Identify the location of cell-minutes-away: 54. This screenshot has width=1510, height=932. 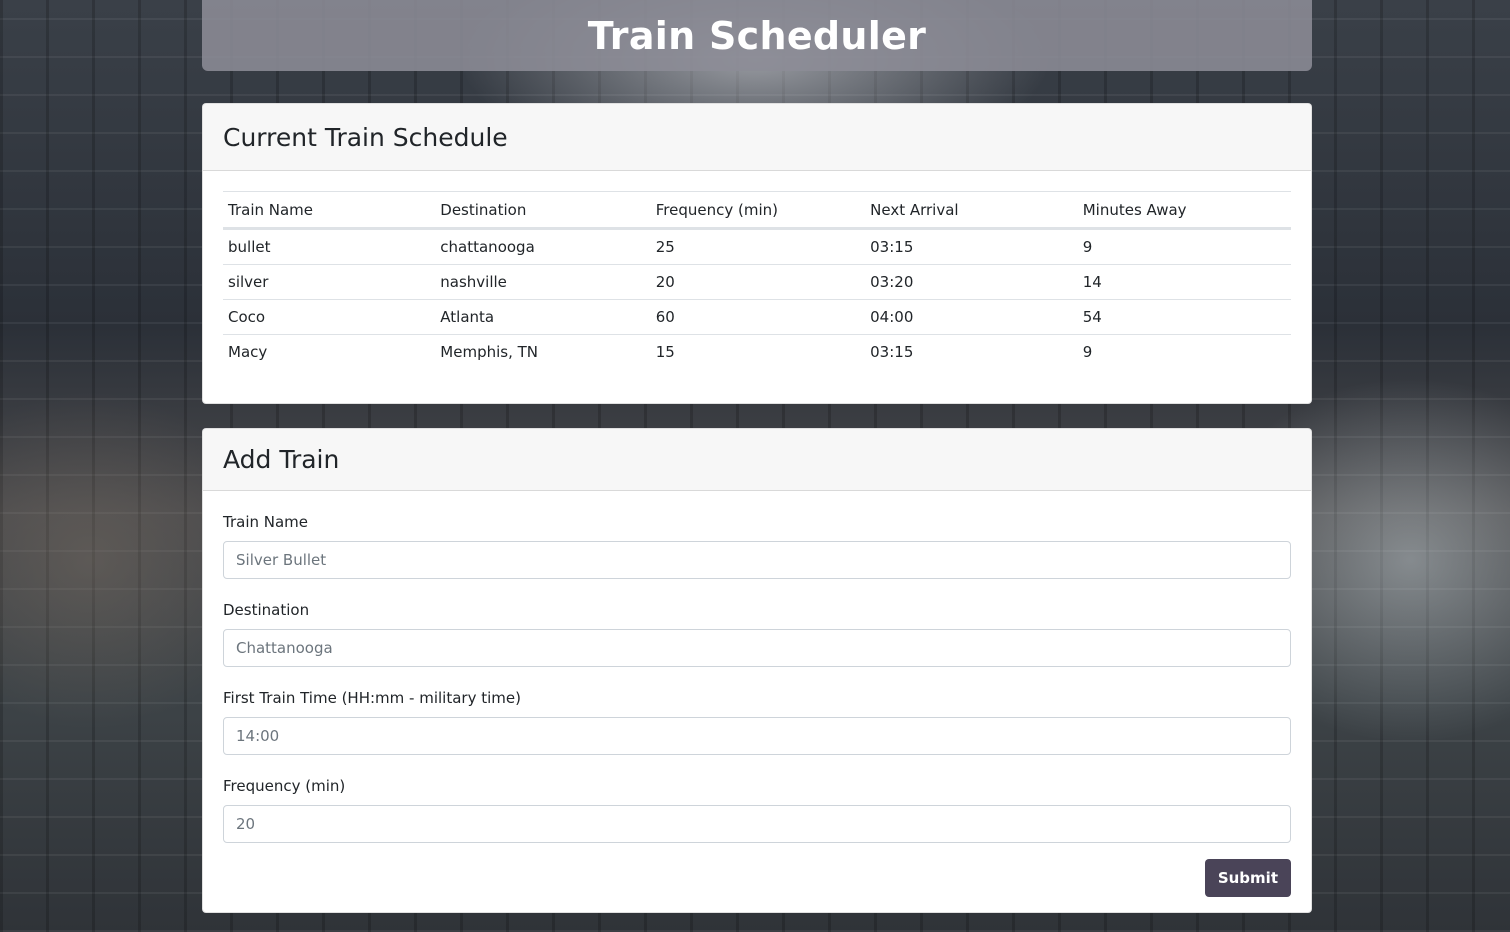
(1184, 317).